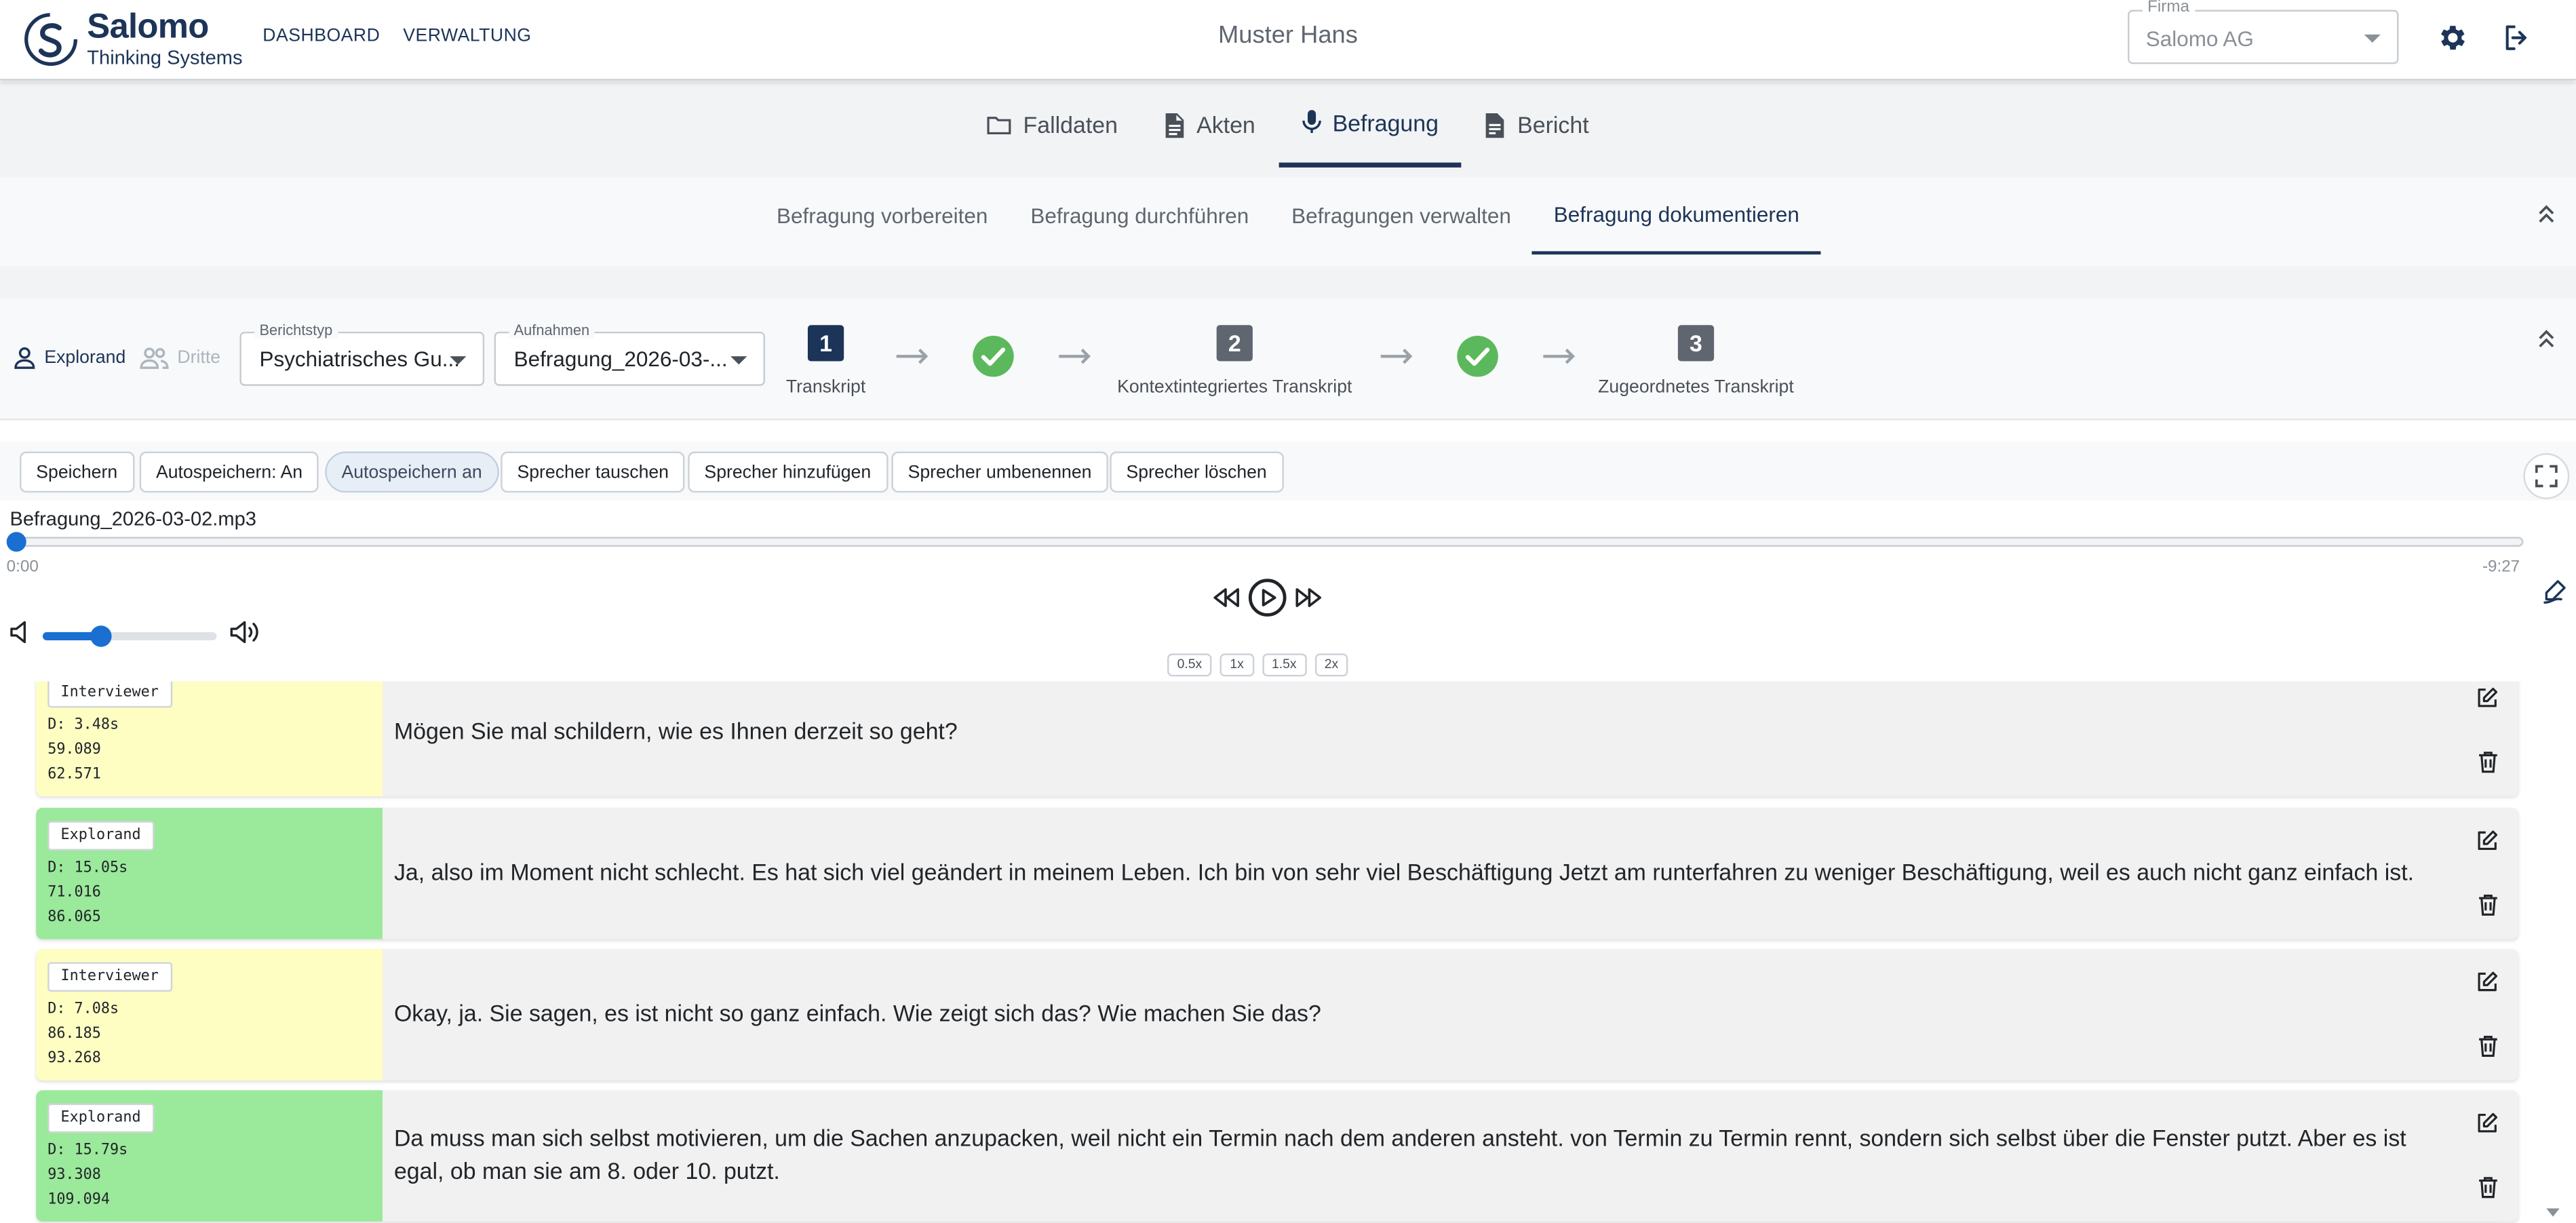 Image resolution: width=2576 pixels, height=1223 pixels. I want to click on brand-tagline: Thinking Systems, so click(165, 57).